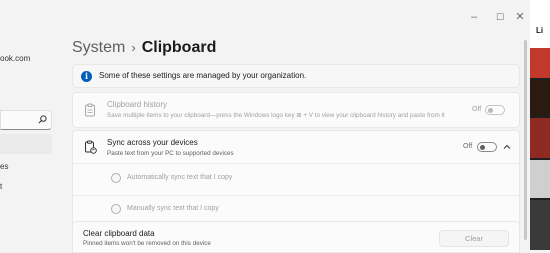  What do you see at coordinates (487, 147) in the screenshot?
I see `sync-toggle` at bounding box center [487, 147].